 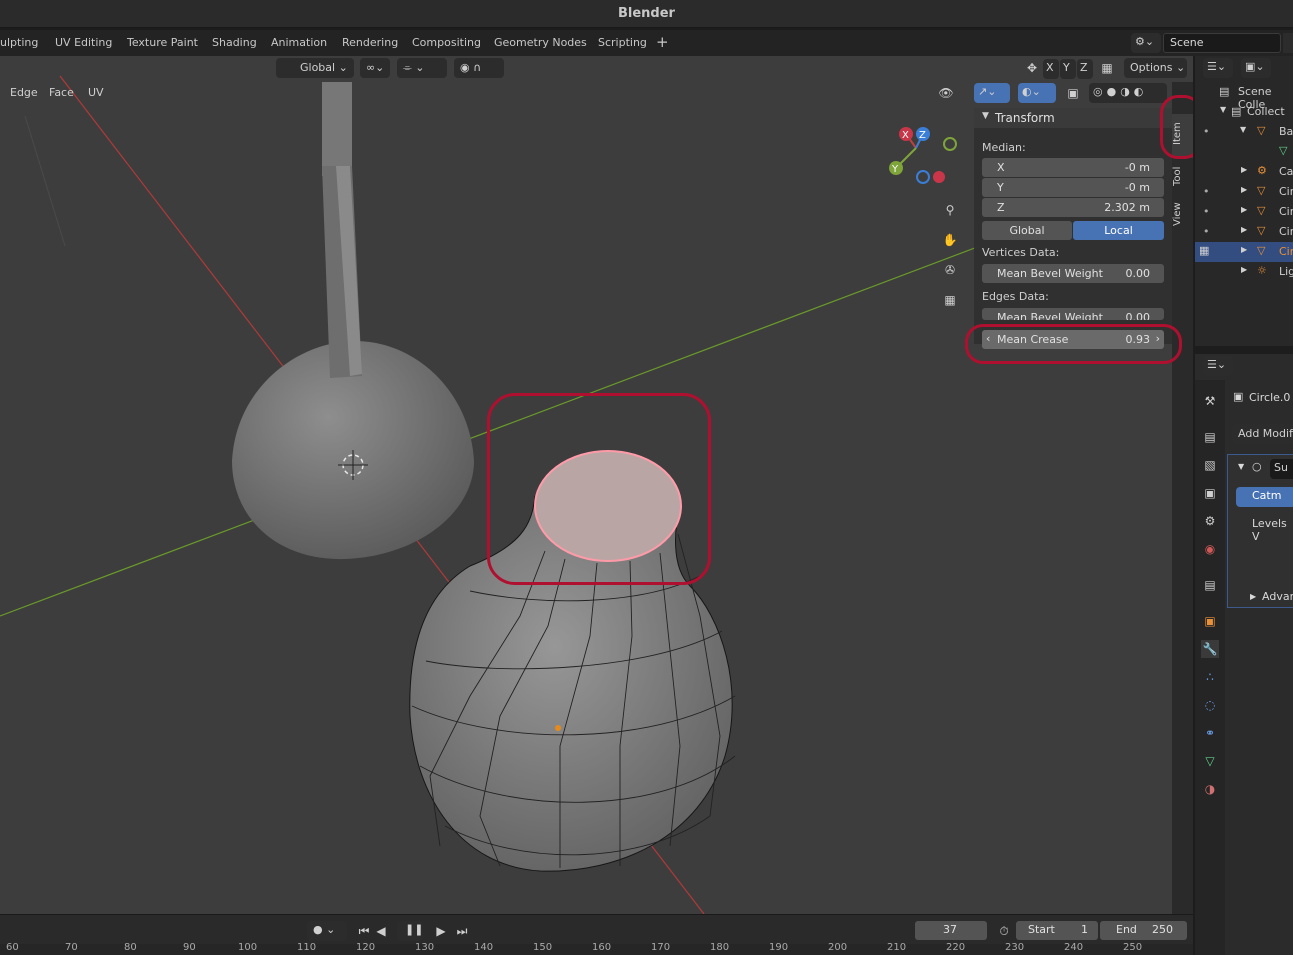 I want to click on median-label: Median:, so click(x=1004, y=147).